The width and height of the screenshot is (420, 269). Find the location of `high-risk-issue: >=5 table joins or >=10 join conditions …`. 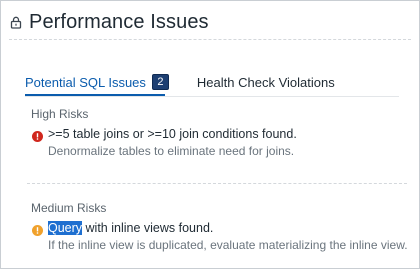

high-risk-issue: >=5 table joins or >=10 join conditions … is located at coordinates (218, 144).